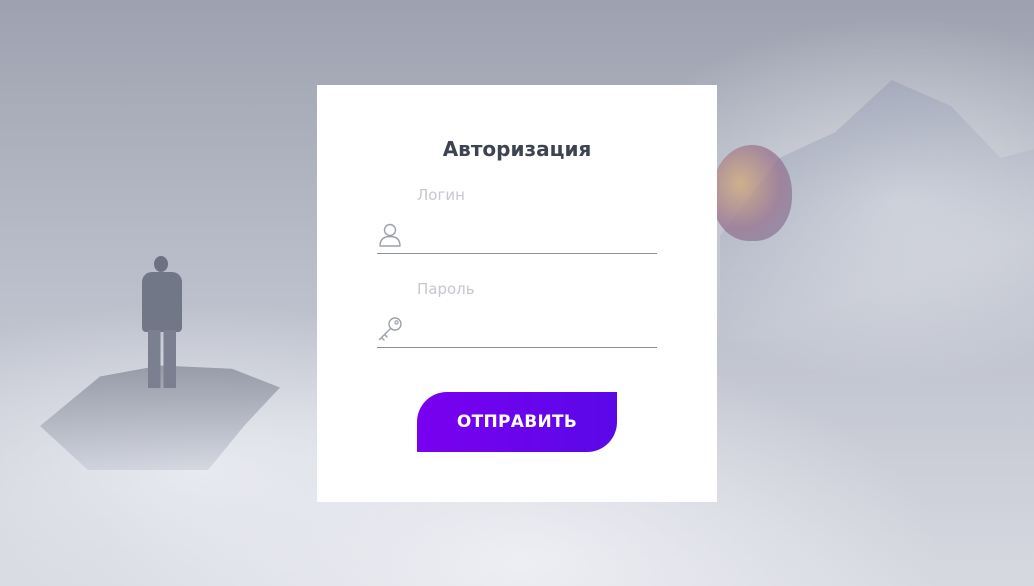  What do you see at coordinates (162, 359) in the screenshot?
I see `hiker-legs` at bounding box center [162, 359].